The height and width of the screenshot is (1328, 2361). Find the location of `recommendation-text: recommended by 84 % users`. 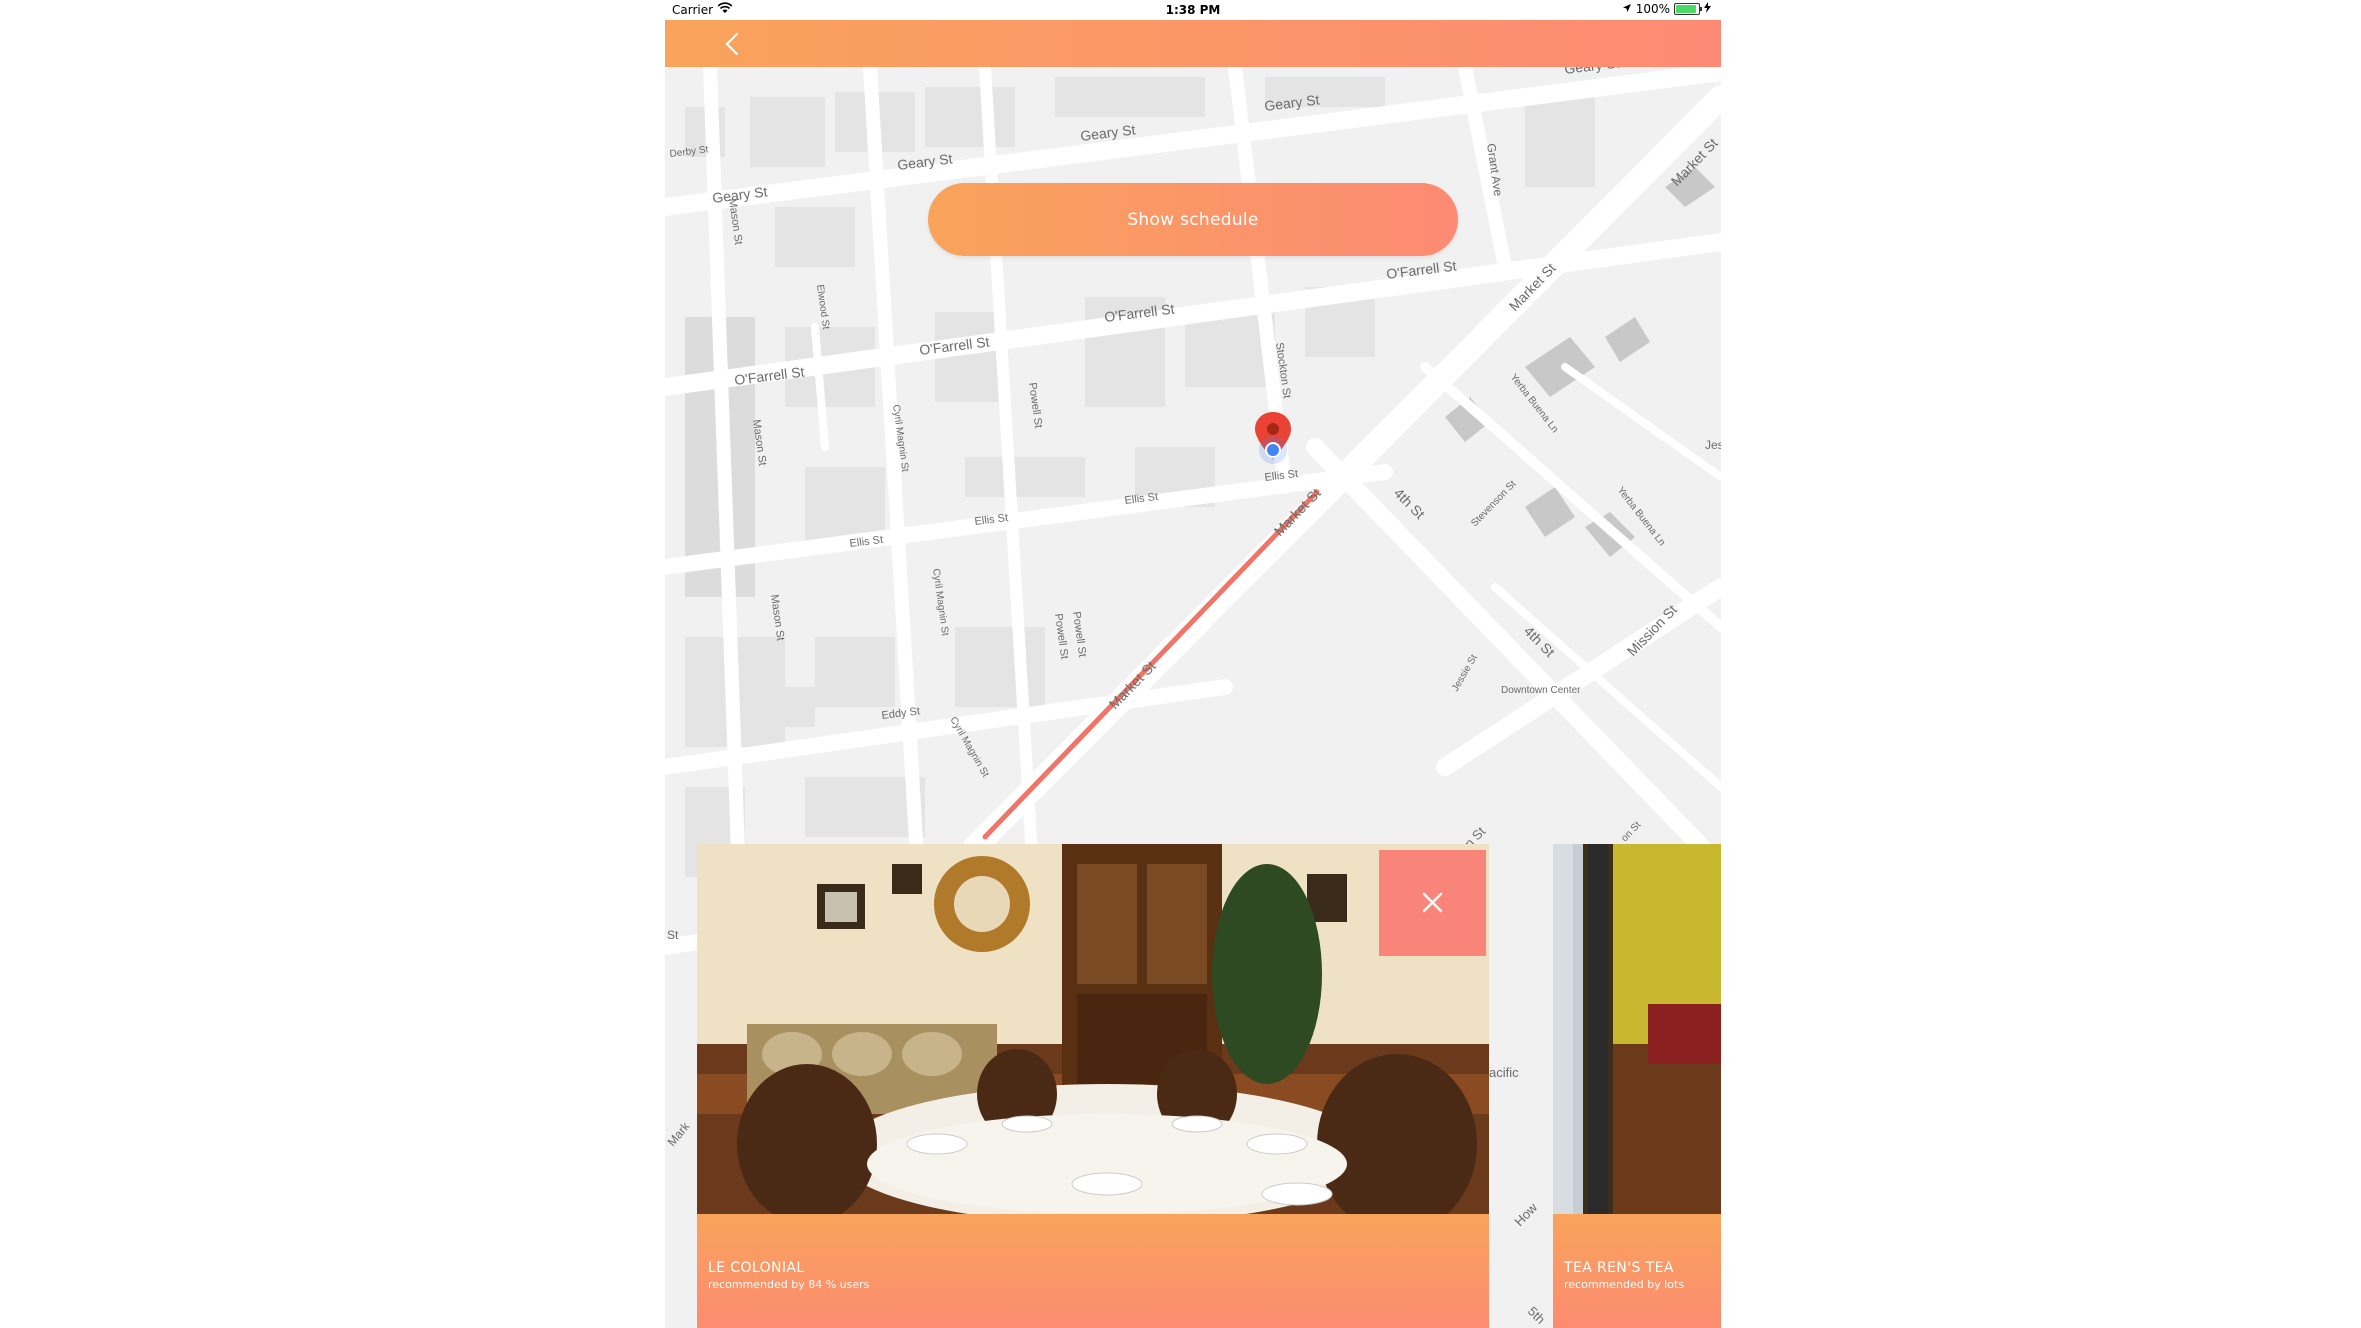

recommendation-text: recommended by 84 % users is located at coordinates (789, 1284).